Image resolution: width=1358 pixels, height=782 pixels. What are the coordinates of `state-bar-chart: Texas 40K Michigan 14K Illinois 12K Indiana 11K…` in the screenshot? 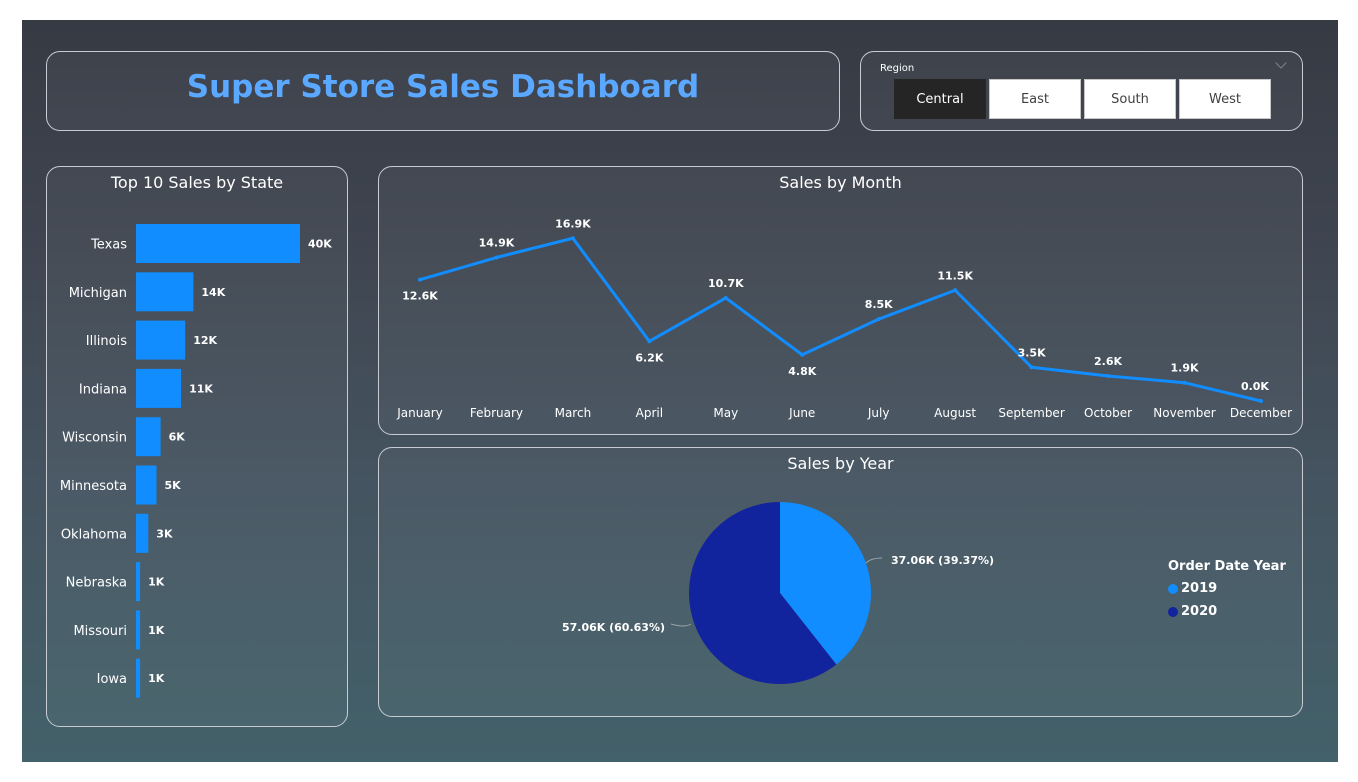 It's located at (196, 461).